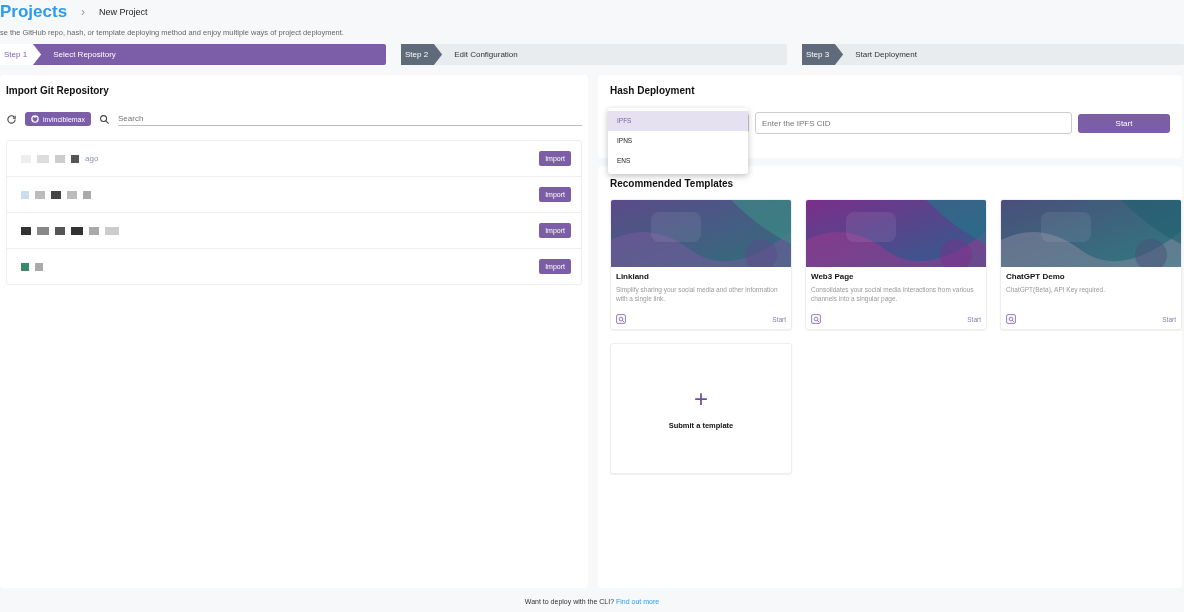 This screenshot has width=1184, height=612. I want to click on start-button: Start, so click(1124, 123).